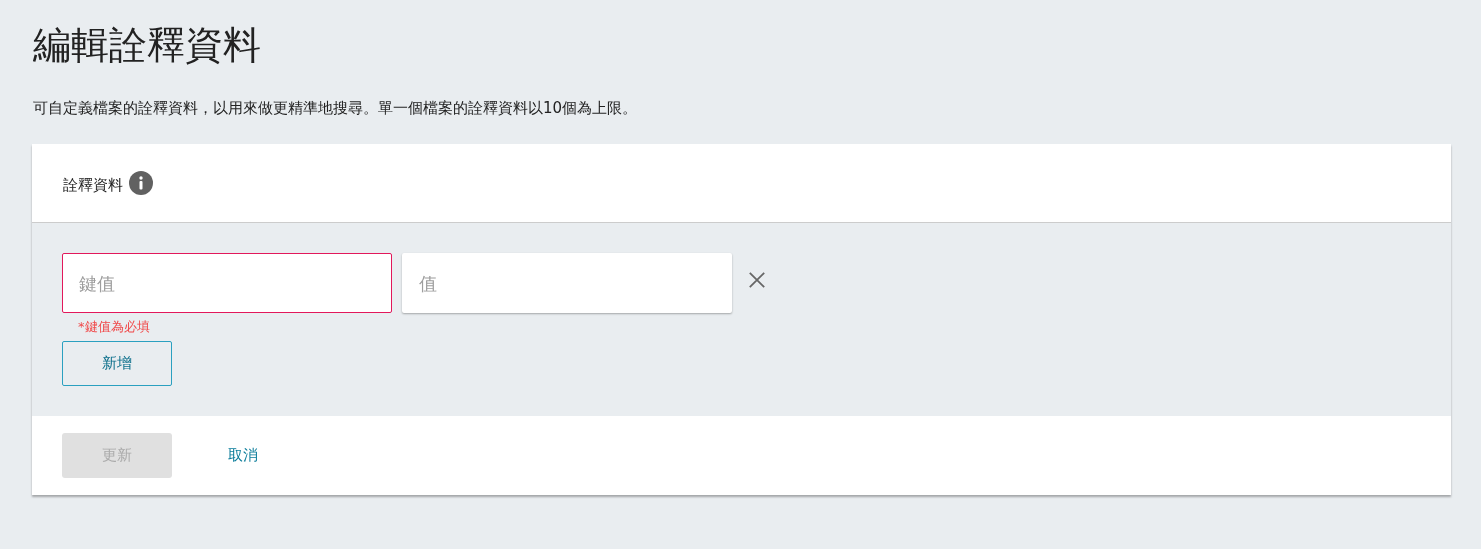  What do you see at coordinates (336, 108) in the screenshot?
I see `page-description: 可自定義檔案的詮釋資料，以用來做更精準地搜尋。單一個檔案的詮釋資料以10個為上限。` at bounding box center [336, 108].